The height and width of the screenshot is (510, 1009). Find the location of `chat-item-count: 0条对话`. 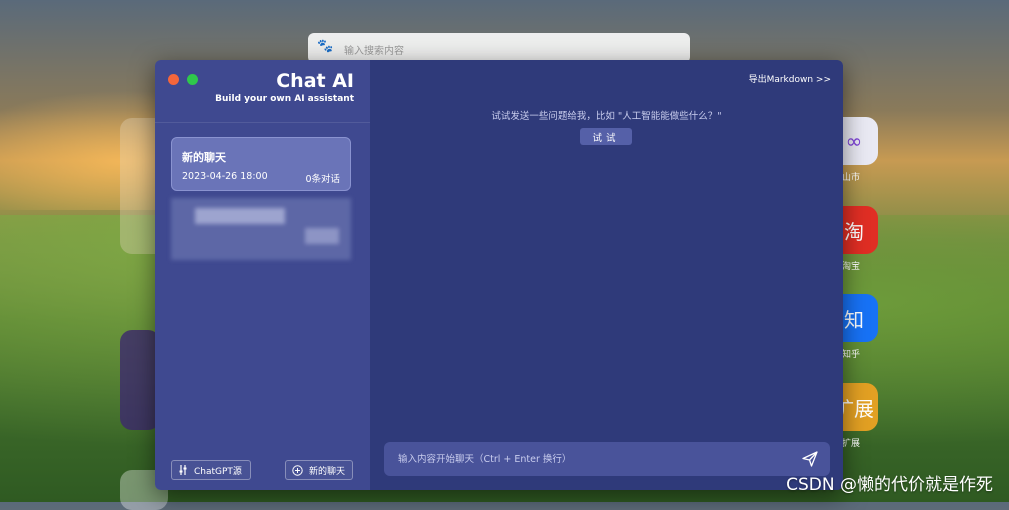

chat-item-count: 0条对话 is located at coordinates (322, 179).